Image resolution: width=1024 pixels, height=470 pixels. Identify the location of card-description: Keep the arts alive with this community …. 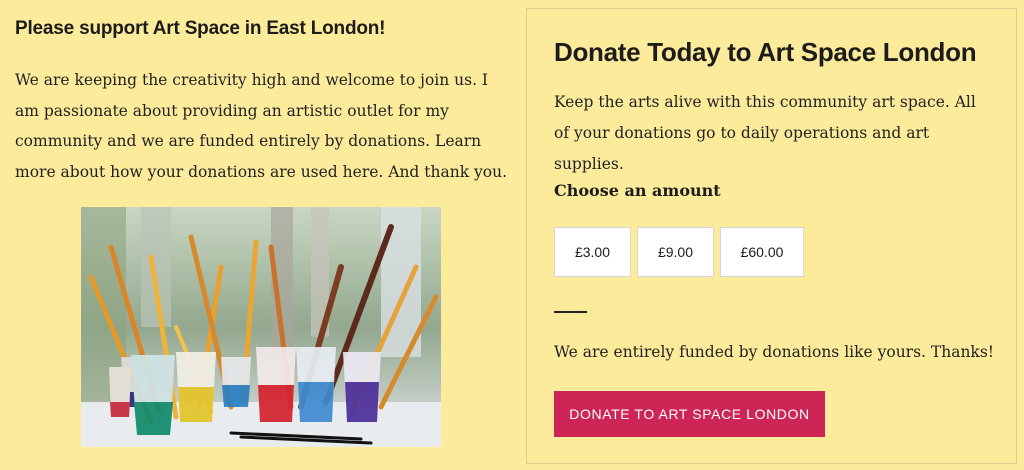
(765, 133).